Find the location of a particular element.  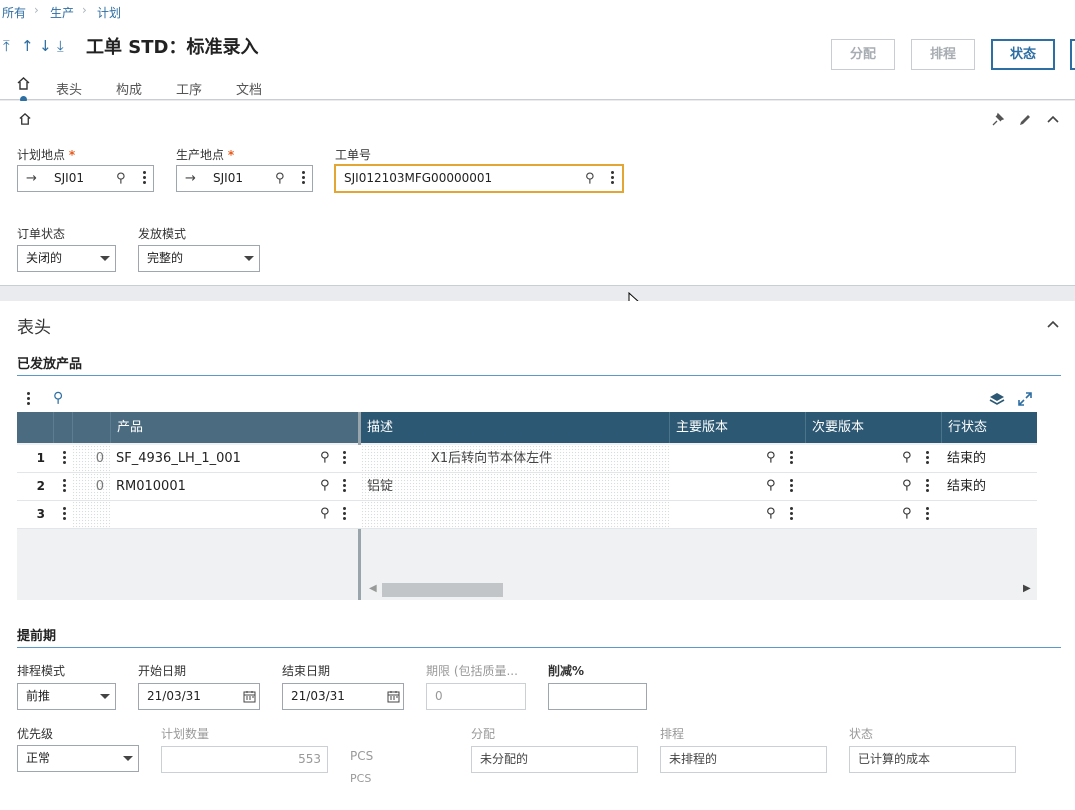

column-header-minor-version: 次要版本 is located at coordinates (873, 427).